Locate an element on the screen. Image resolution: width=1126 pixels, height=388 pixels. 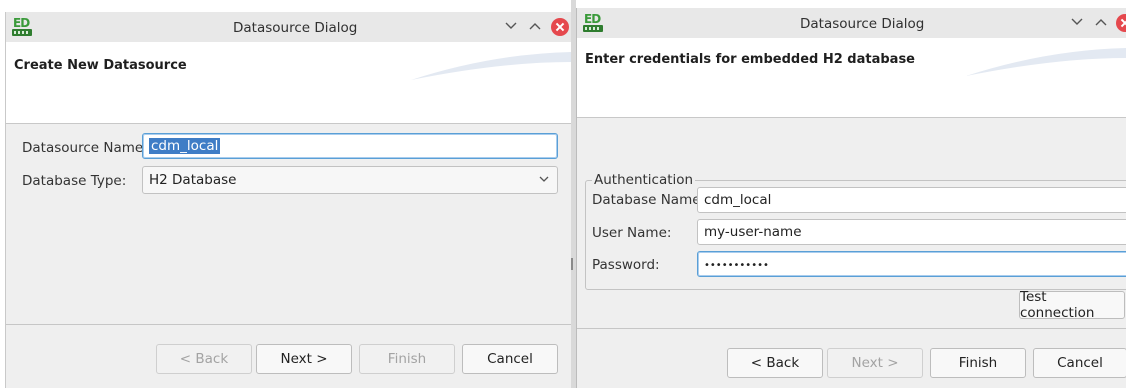
password-label: Password: is located at coordinates (626, 265).